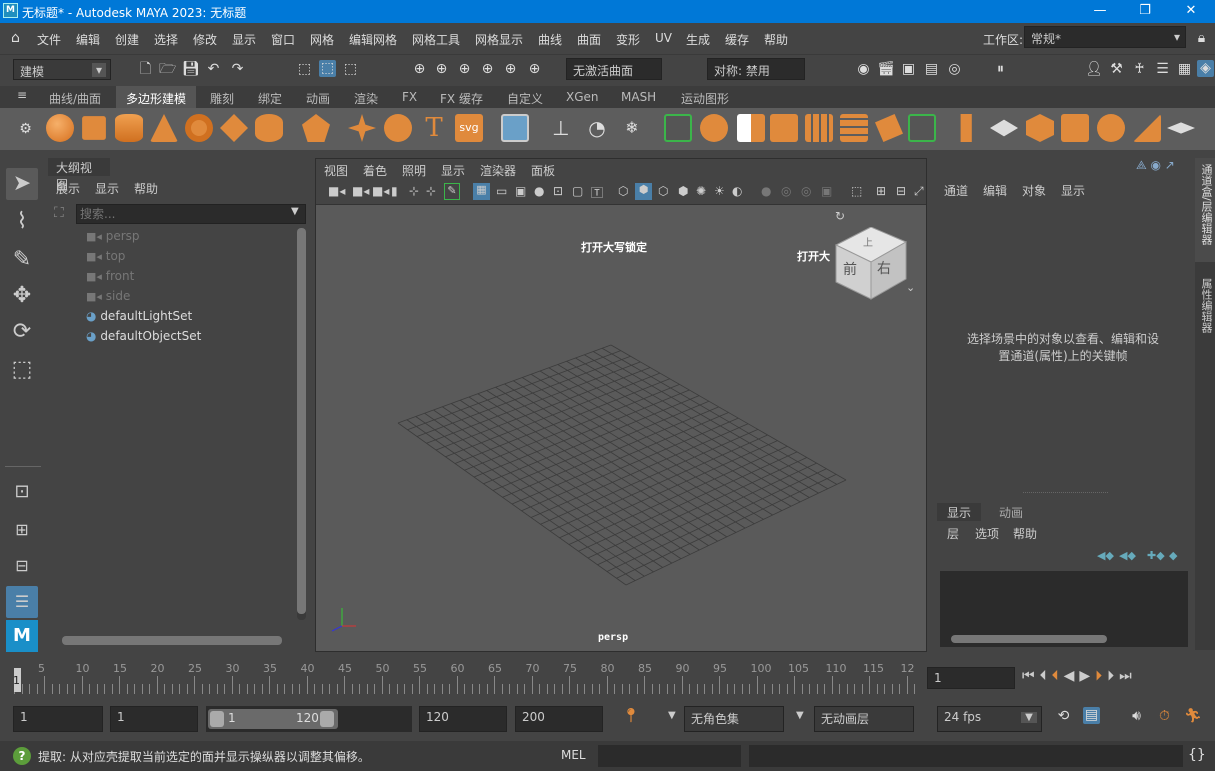 The width and height of the screenshot is (1215, 771). I want to click on menu-modify: 修改, so click(205, 39).